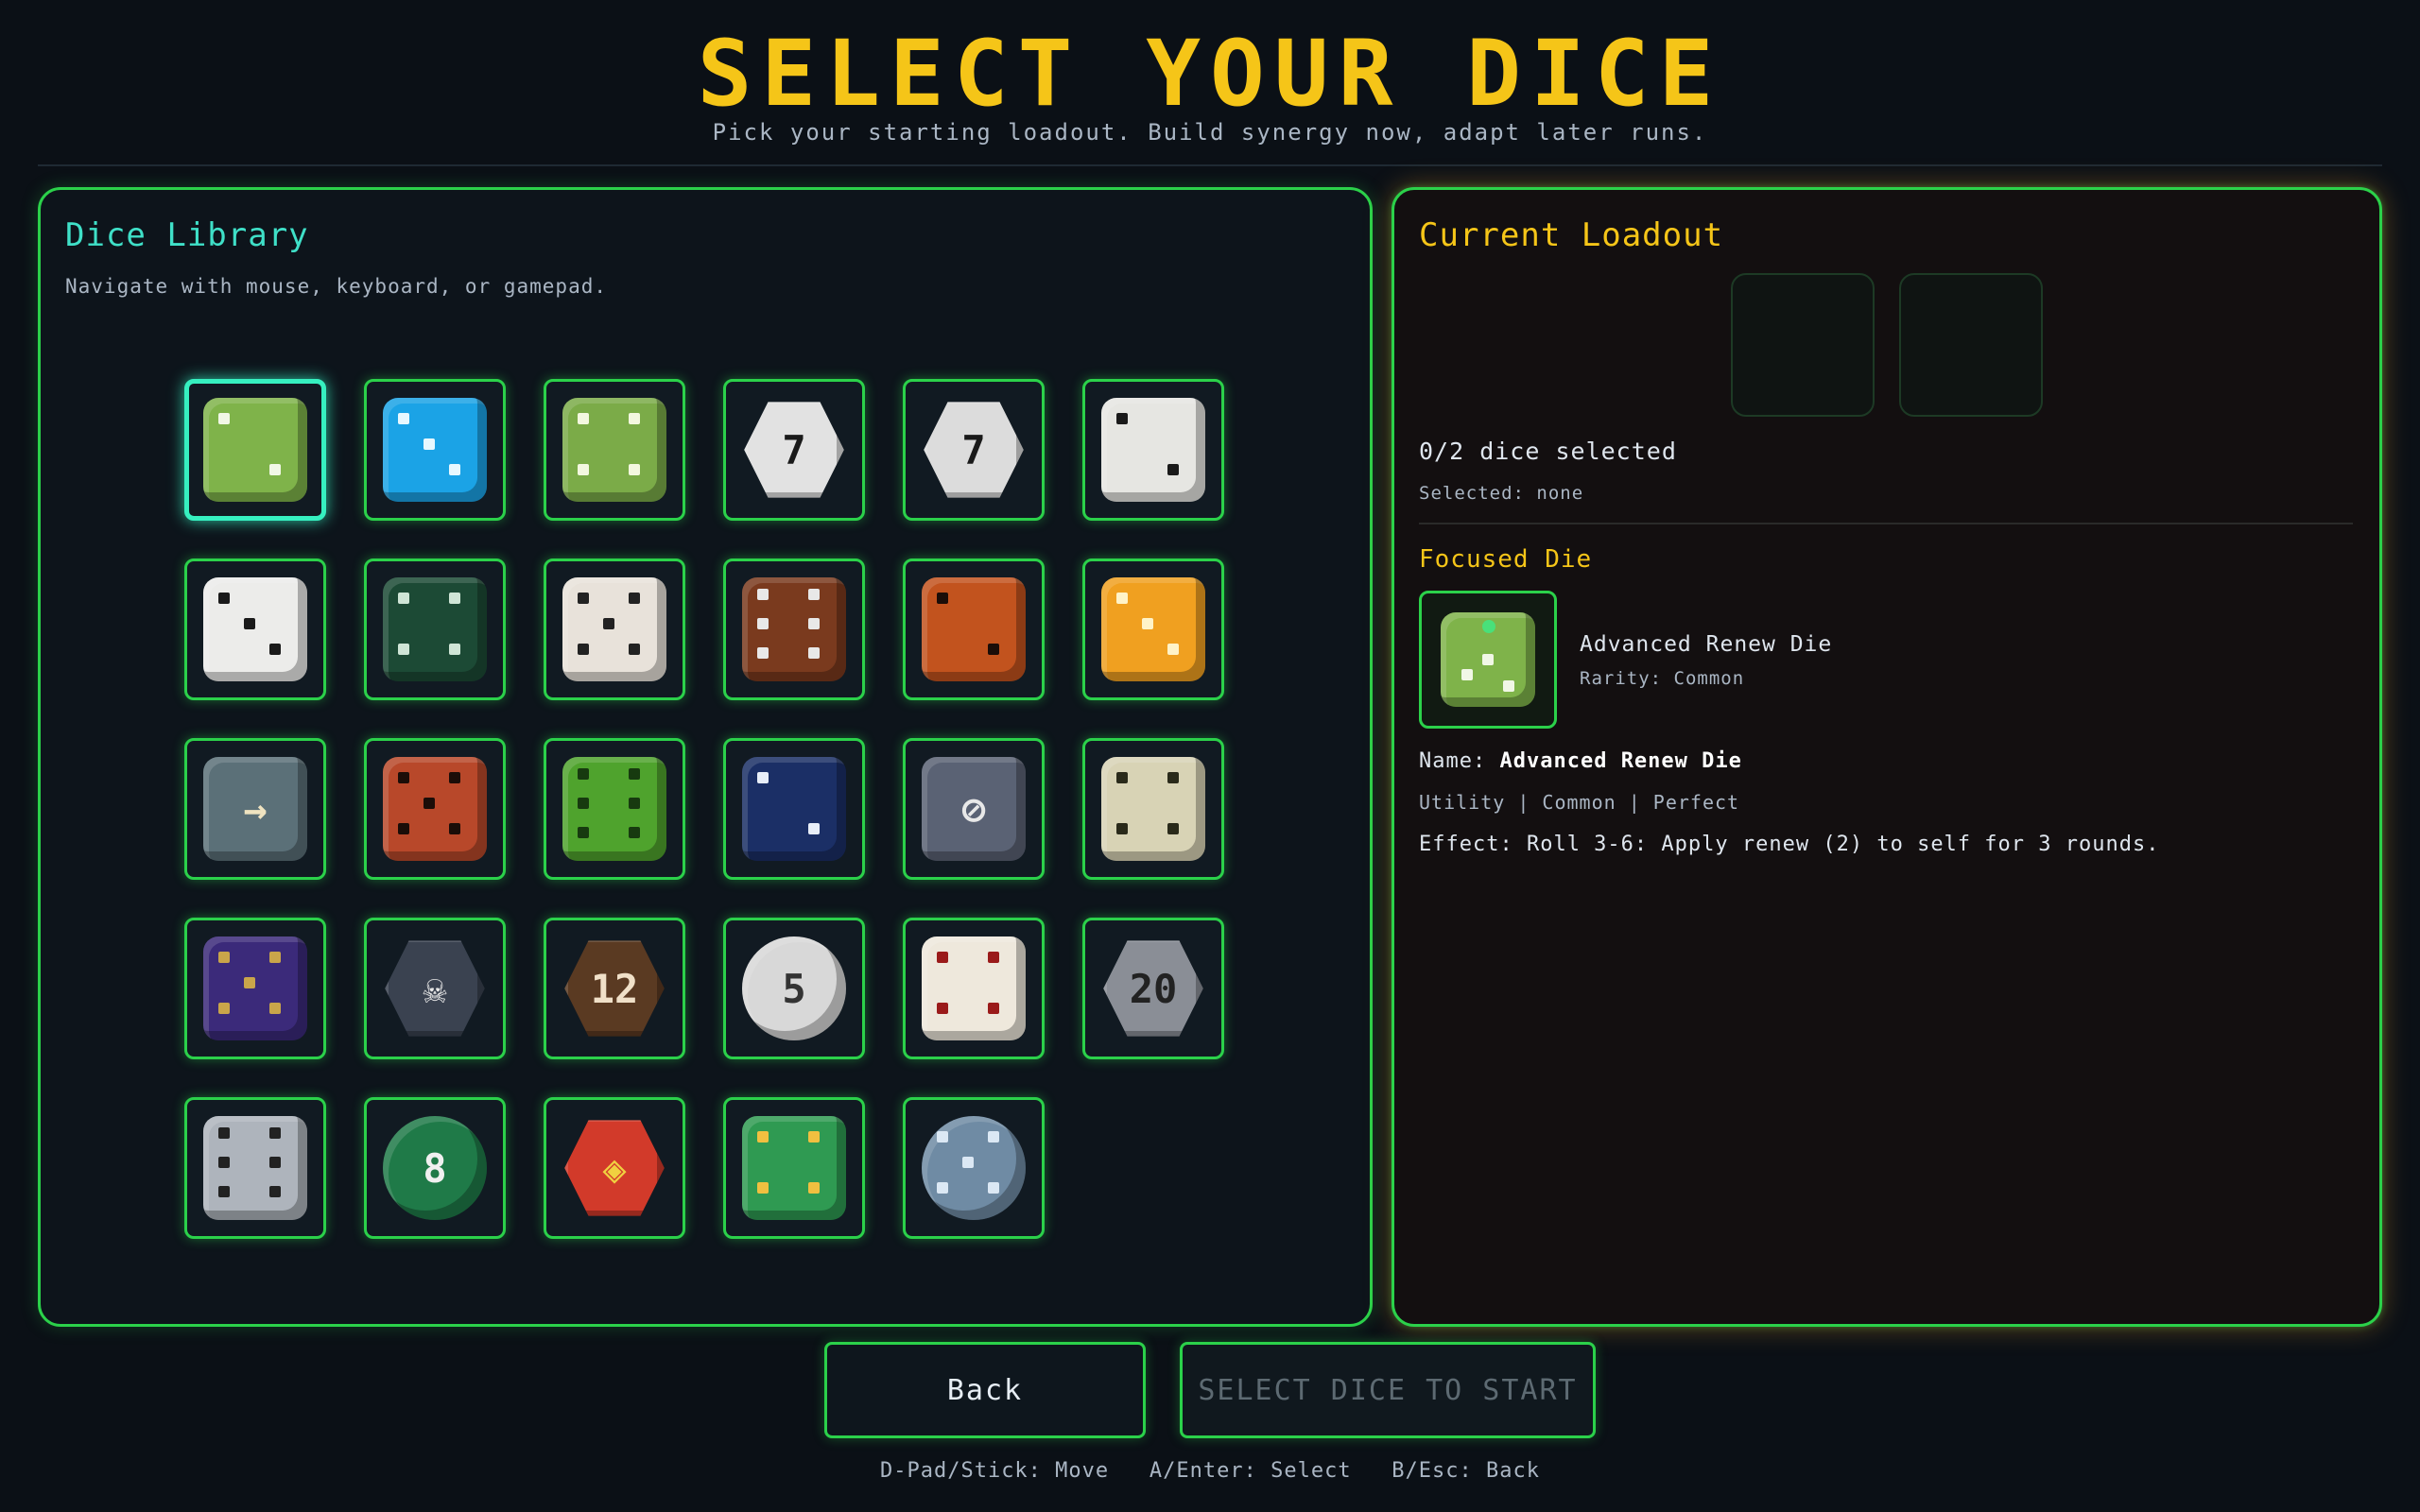 The image size is (2420, 1512). Describe the element at coordinates (985, 1390) in the screenshot. I see `back-button: Back` at that location.